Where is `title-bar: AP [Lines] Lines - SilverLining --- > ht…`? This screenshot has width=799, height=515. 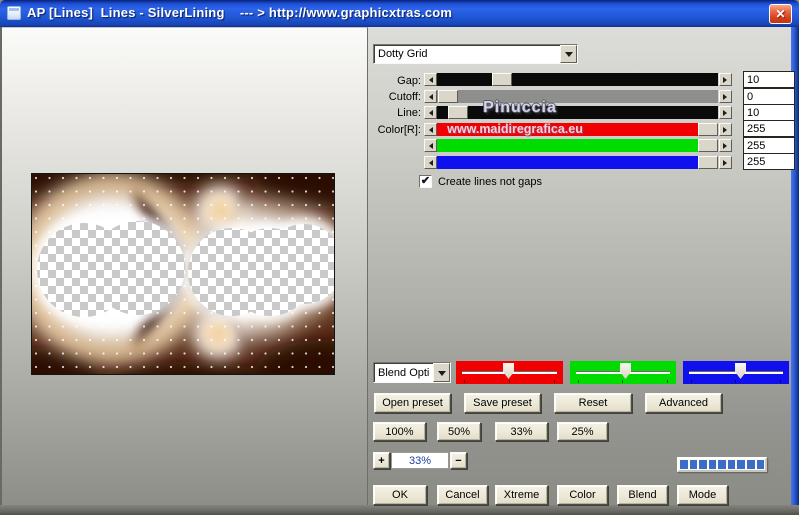 title-bar: AP [Lines] Lines - SilverLining --- > ht… is located at coordinates (399, 13).